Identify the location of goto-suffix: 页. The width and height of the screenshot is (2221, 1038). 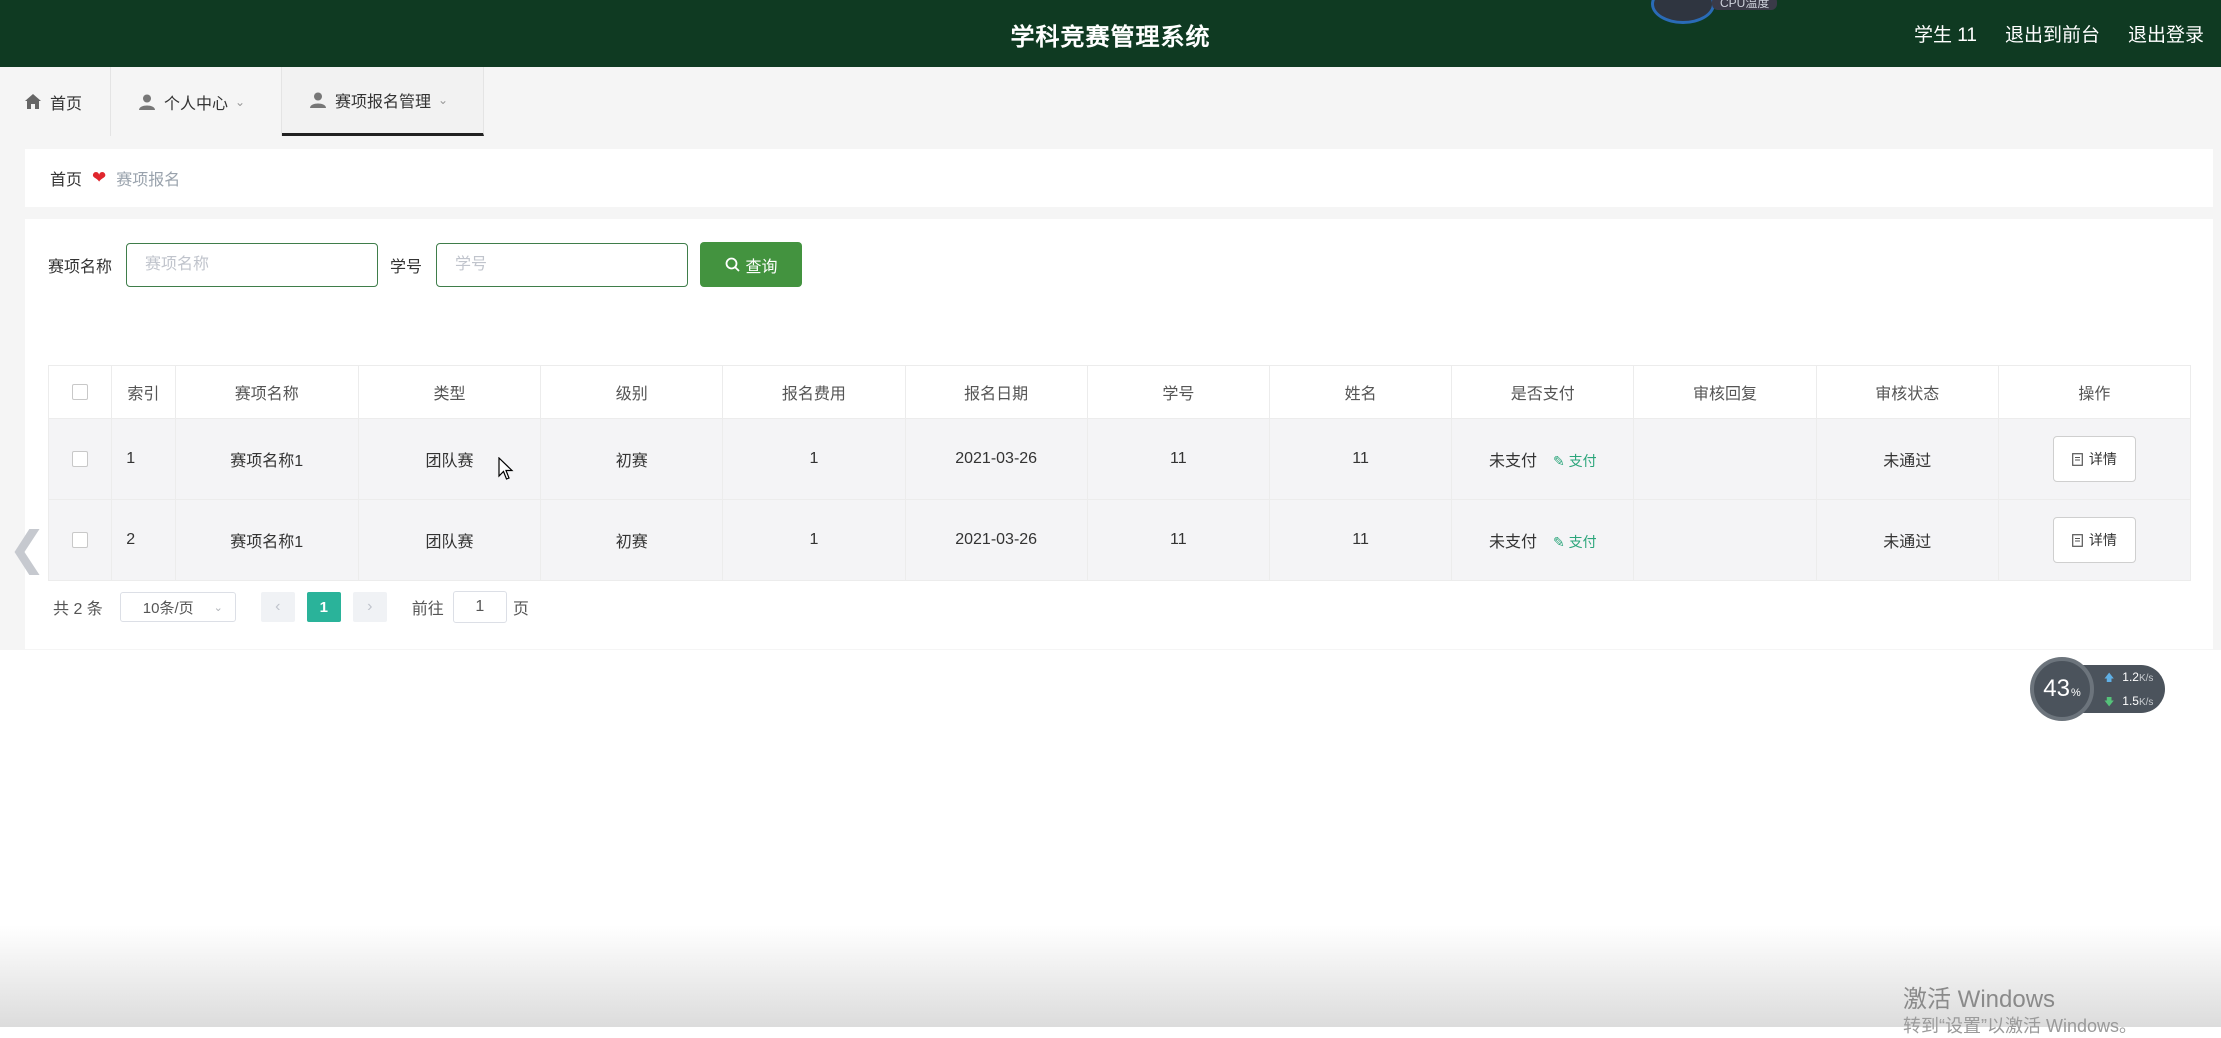
(520, 609).